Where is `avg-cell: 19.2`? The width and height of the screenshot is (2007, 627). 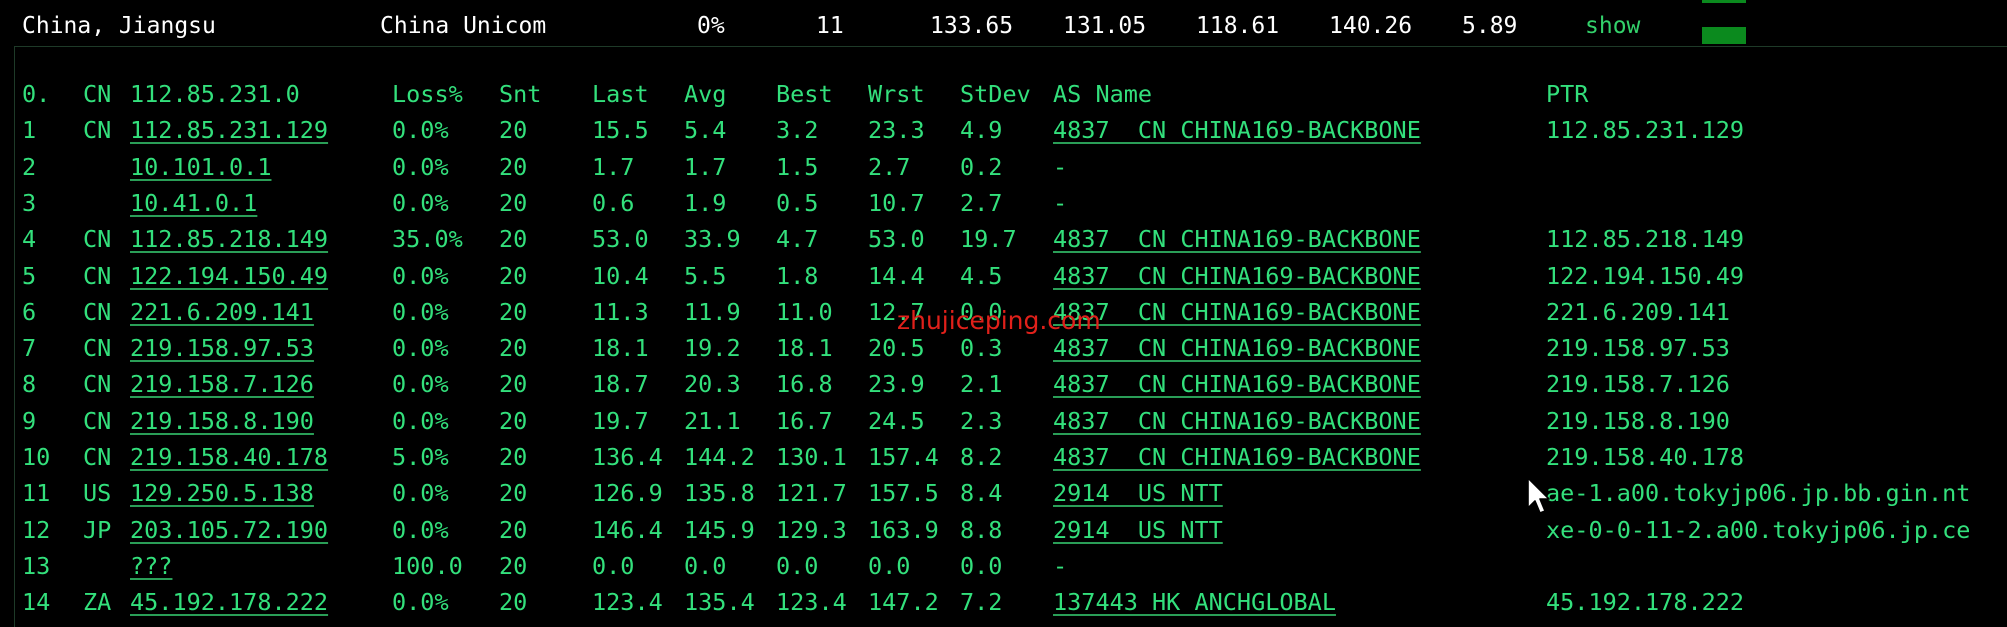 avg-cell: 19.2 is located at coordinates (712, 348).